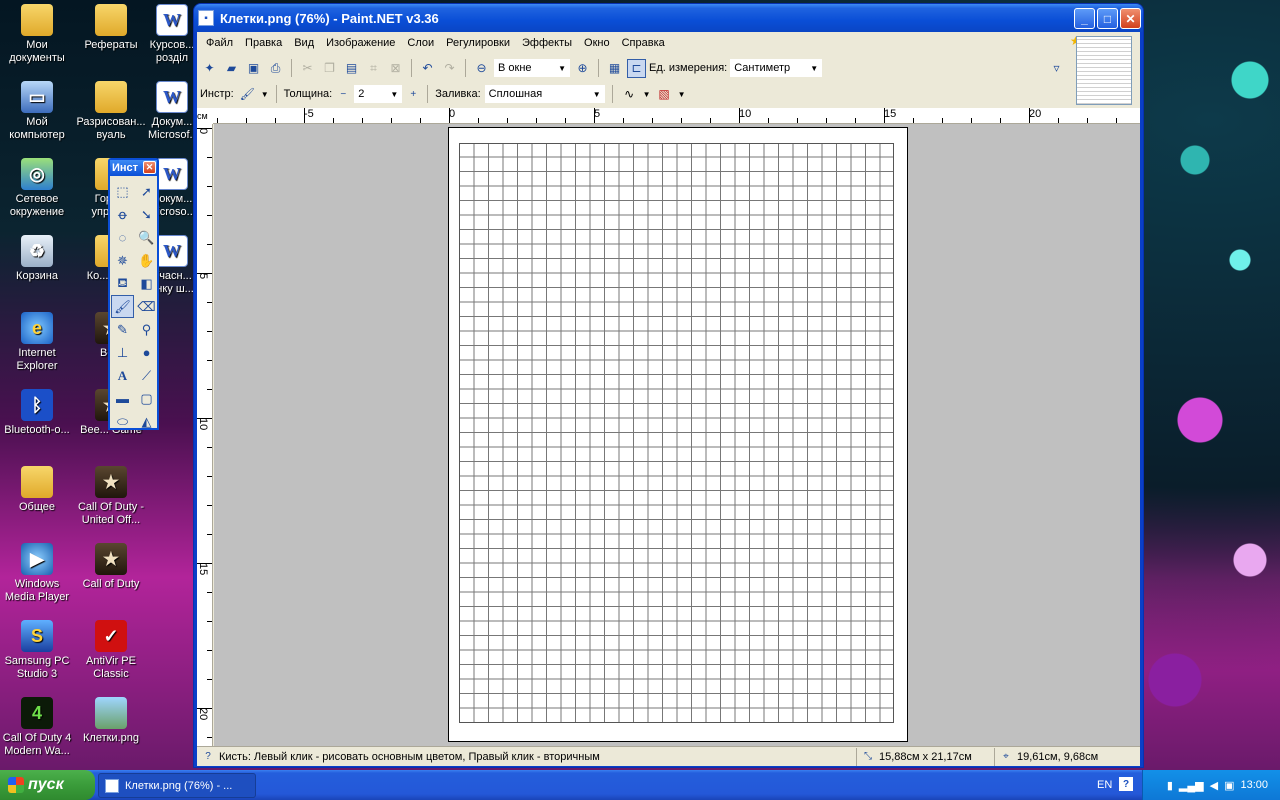 The width and height of the screenshot is (1280, 800). Describe the element at coordinates (253, 68) in the screenshot. I see `save-icon: ▣` at that location.